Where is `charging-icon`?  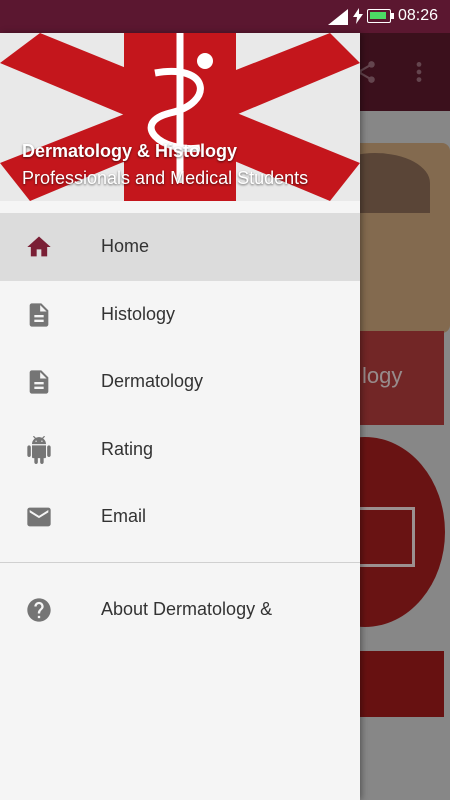 charging-icon is located at coordinates (358, 16).